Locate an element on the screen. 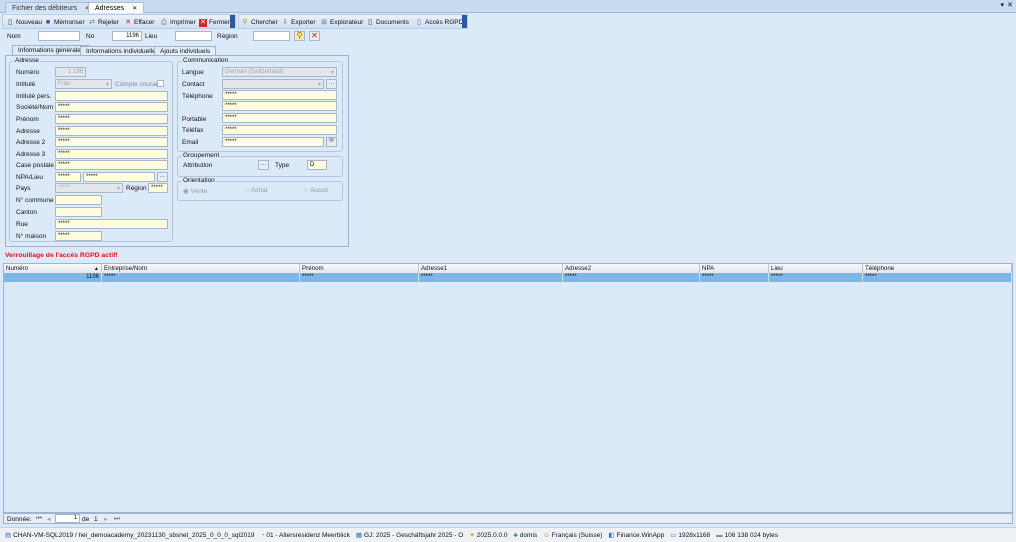 This screenshot has height=542, width=1016. contact-select: ▾ is located at coordinates (273, 84).